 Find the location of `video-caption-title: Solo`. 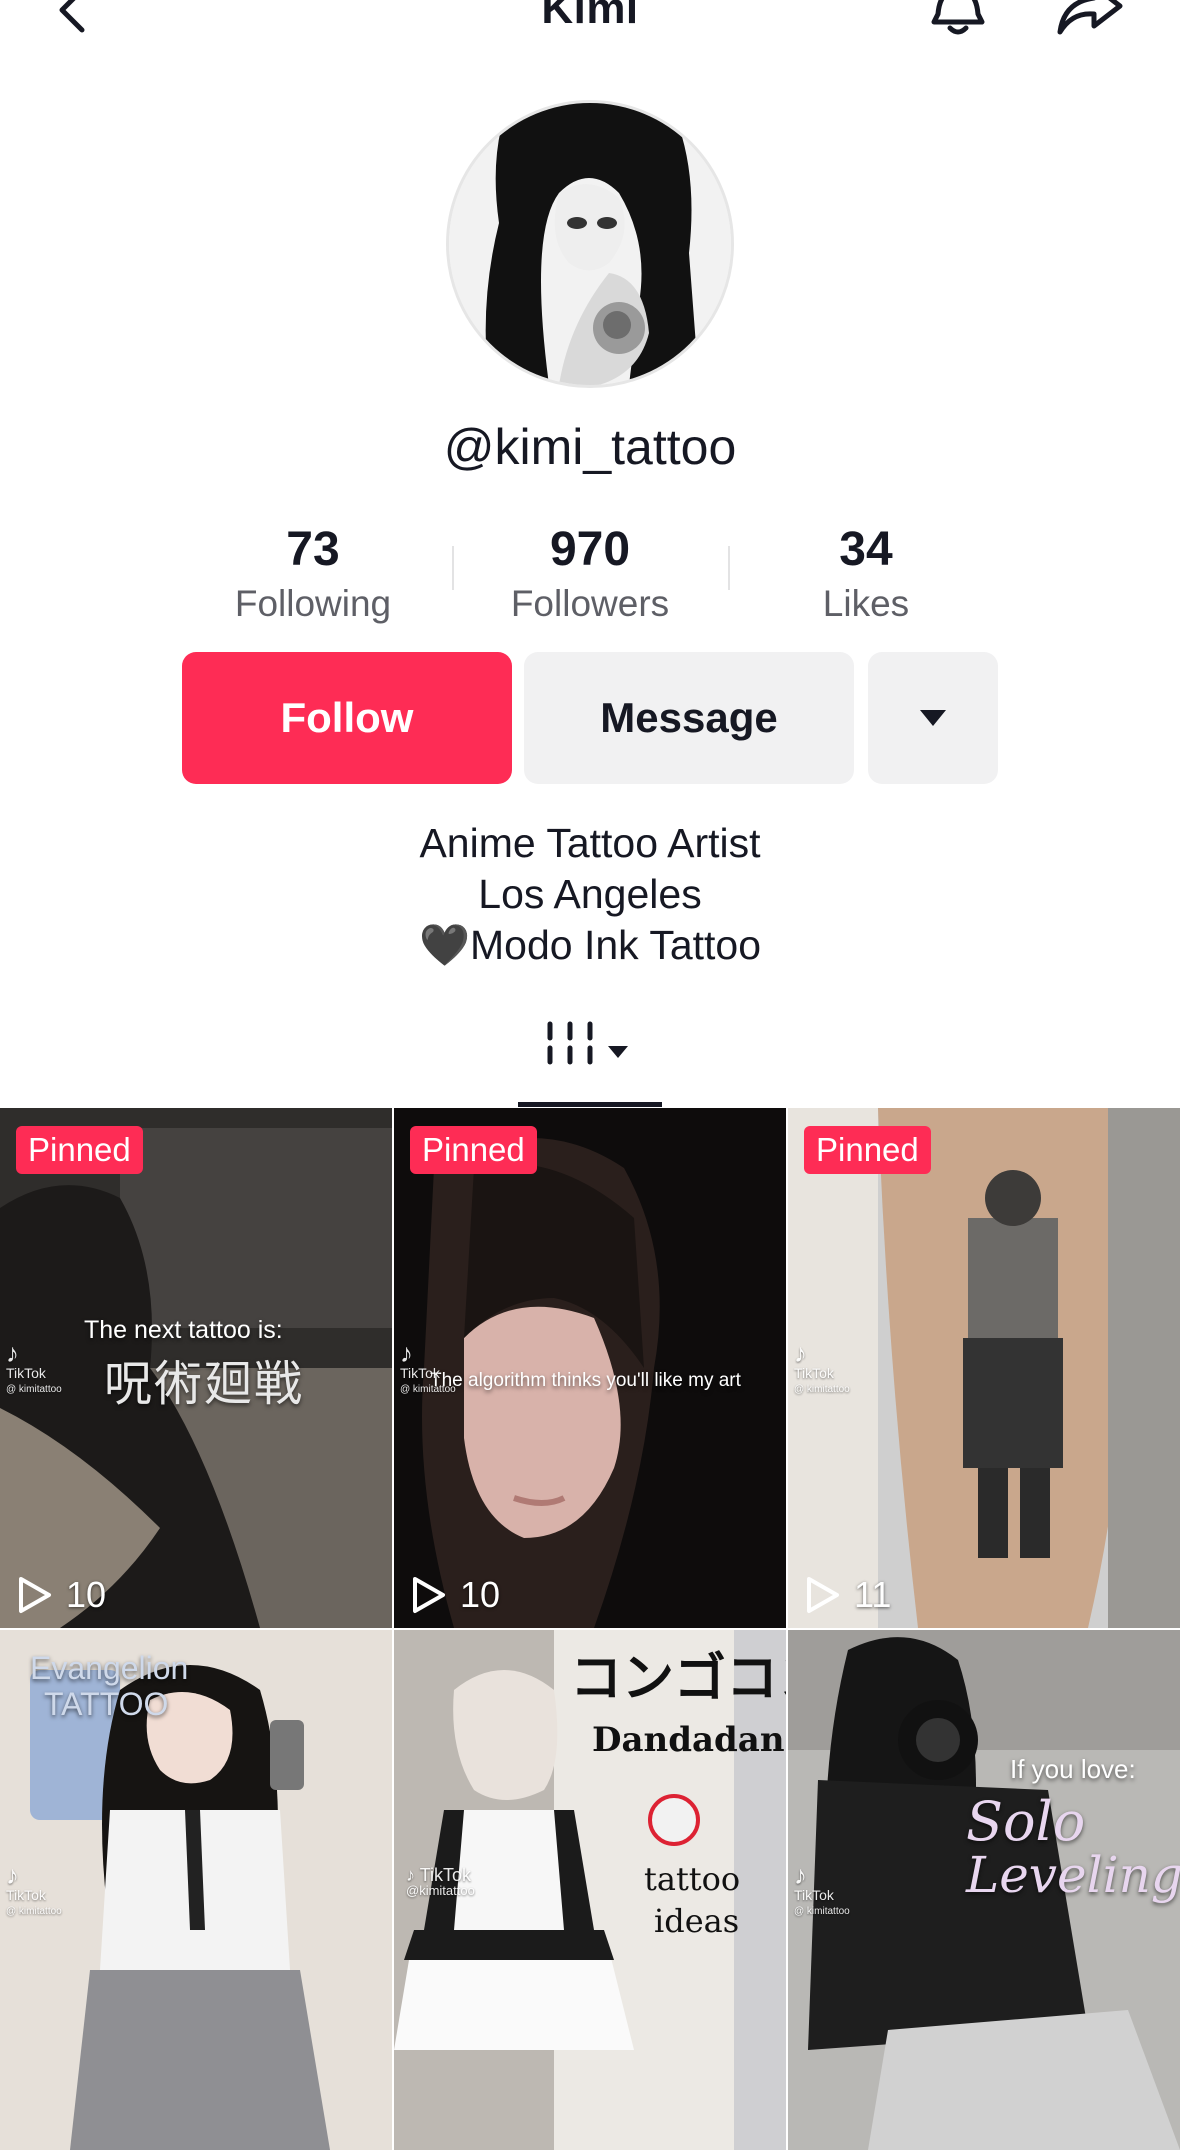

video-caption-title: Solo is located at coordinates (1026, 1821).